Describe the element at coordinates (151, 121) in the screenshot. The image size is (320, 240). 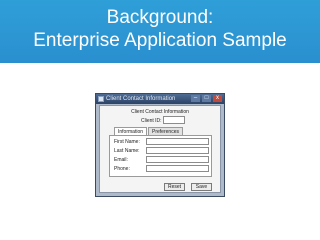
I see `client-id-label: Client ID:` at that location.